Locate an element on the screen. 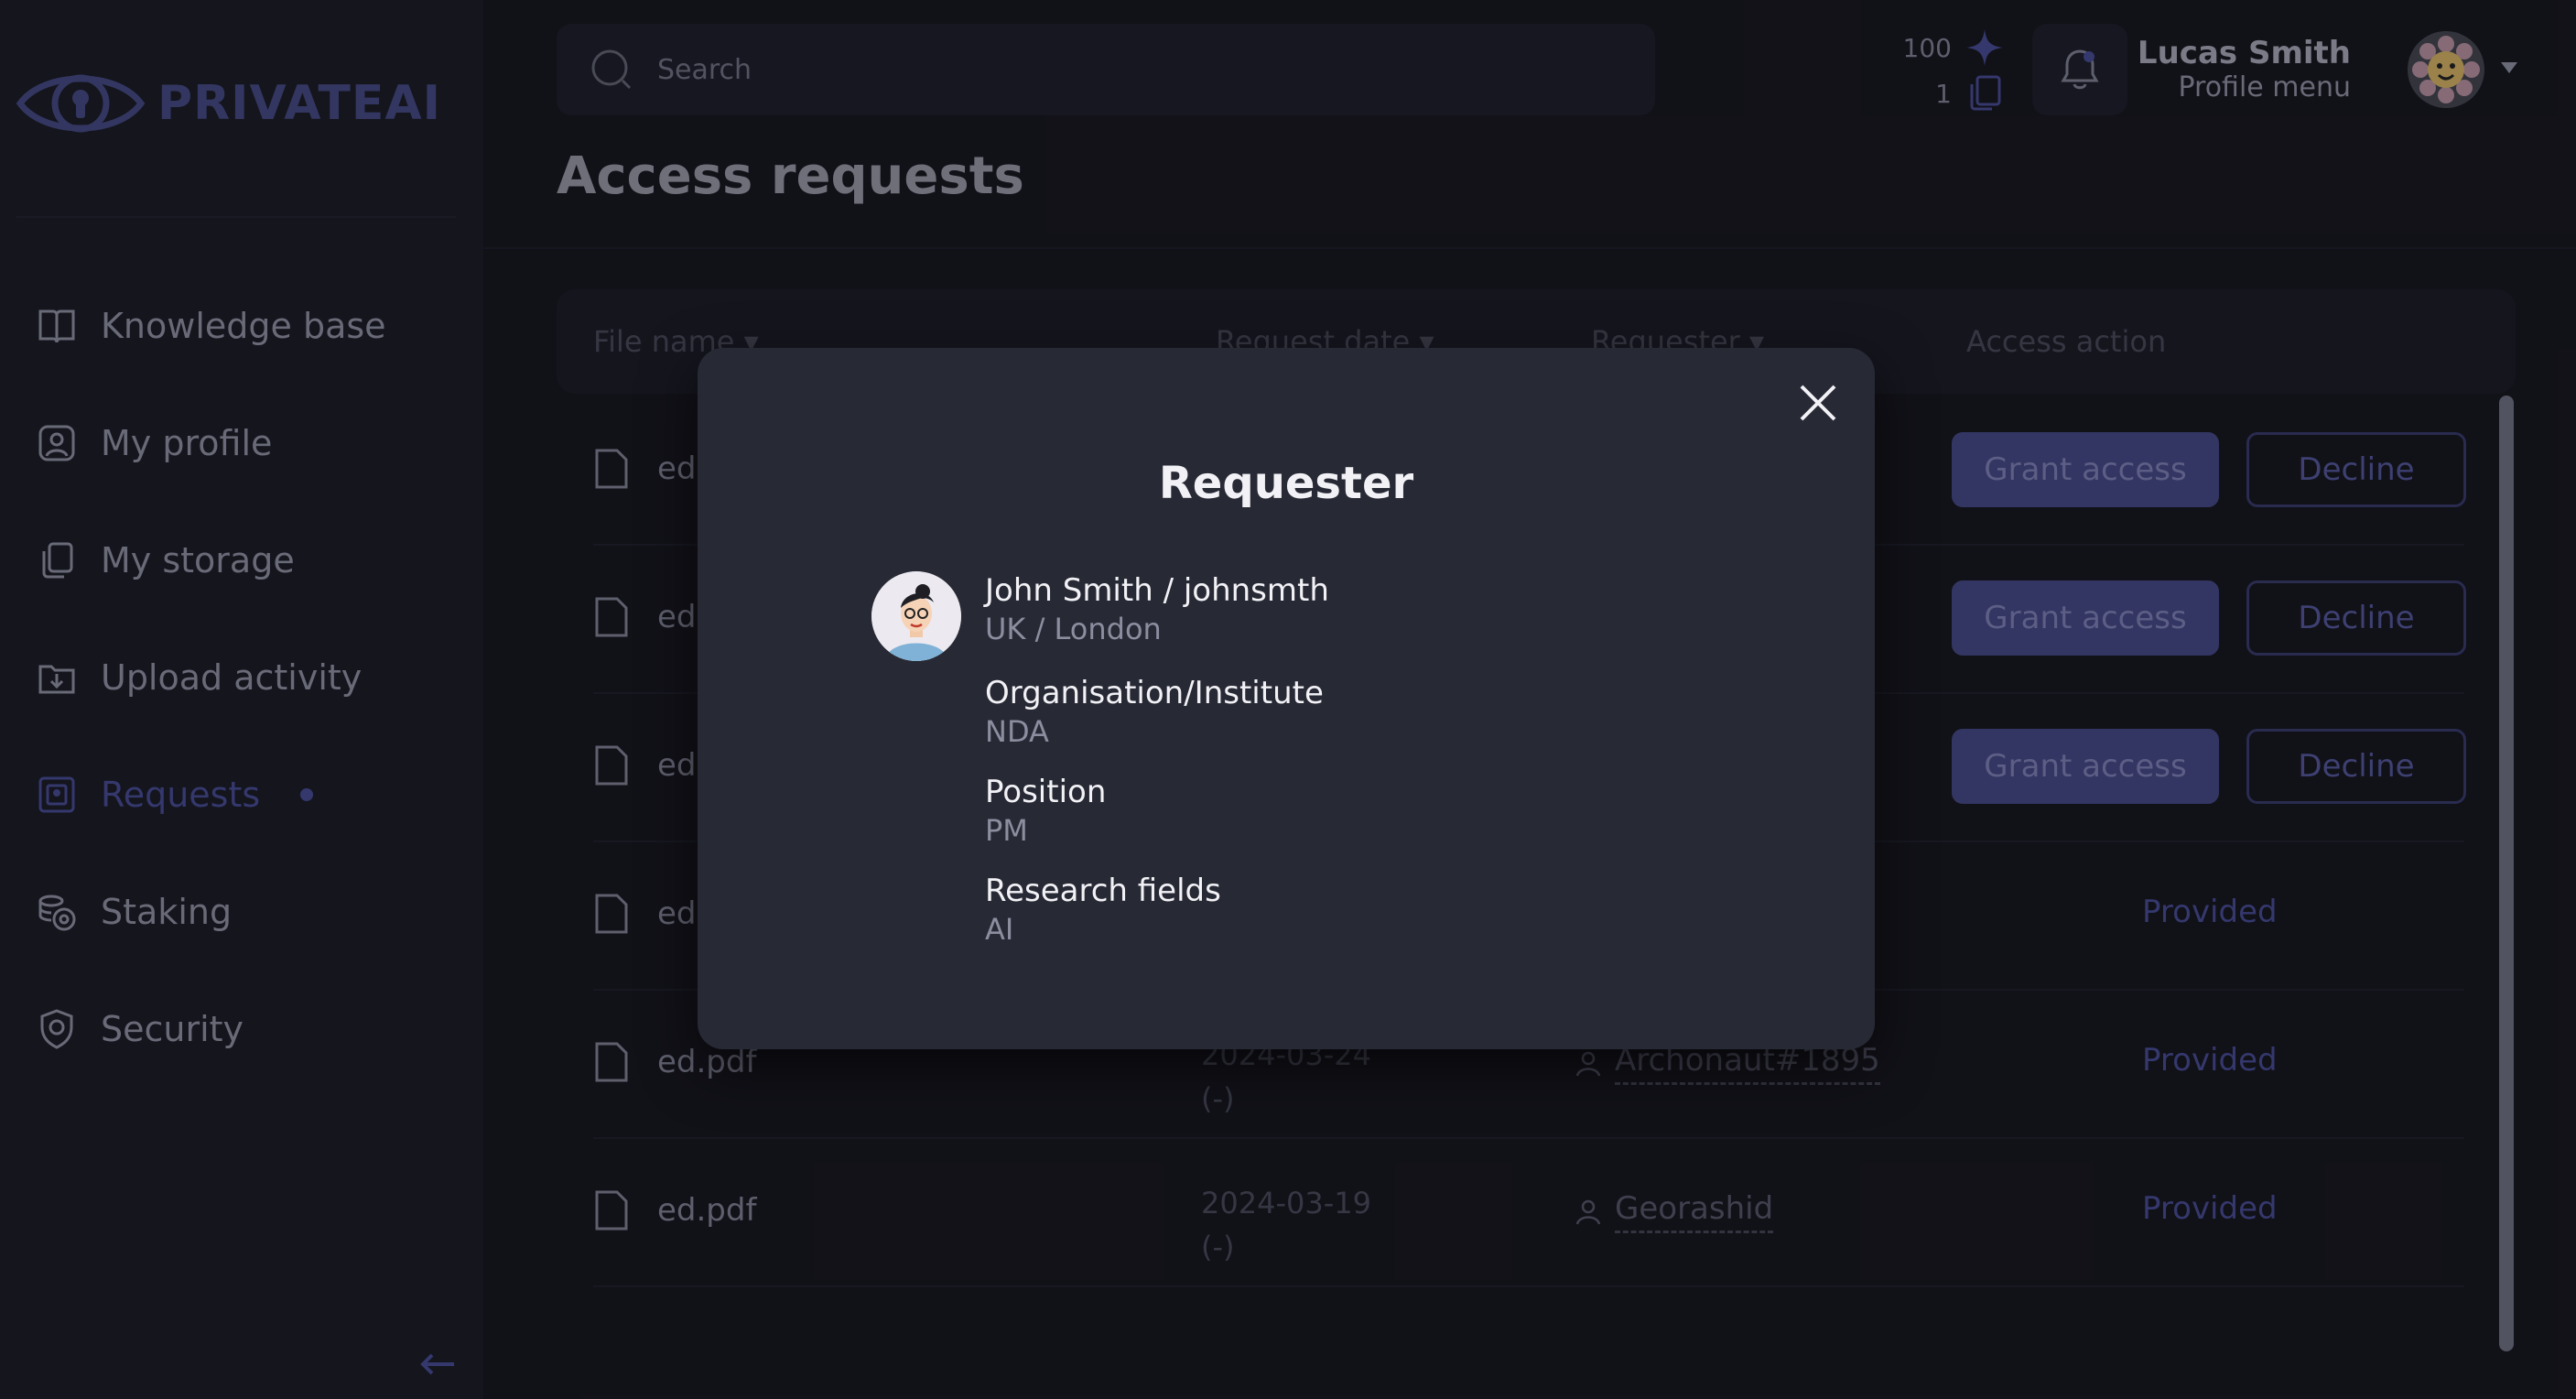  requester-avatar-icon is located at coordinates (916, 616).